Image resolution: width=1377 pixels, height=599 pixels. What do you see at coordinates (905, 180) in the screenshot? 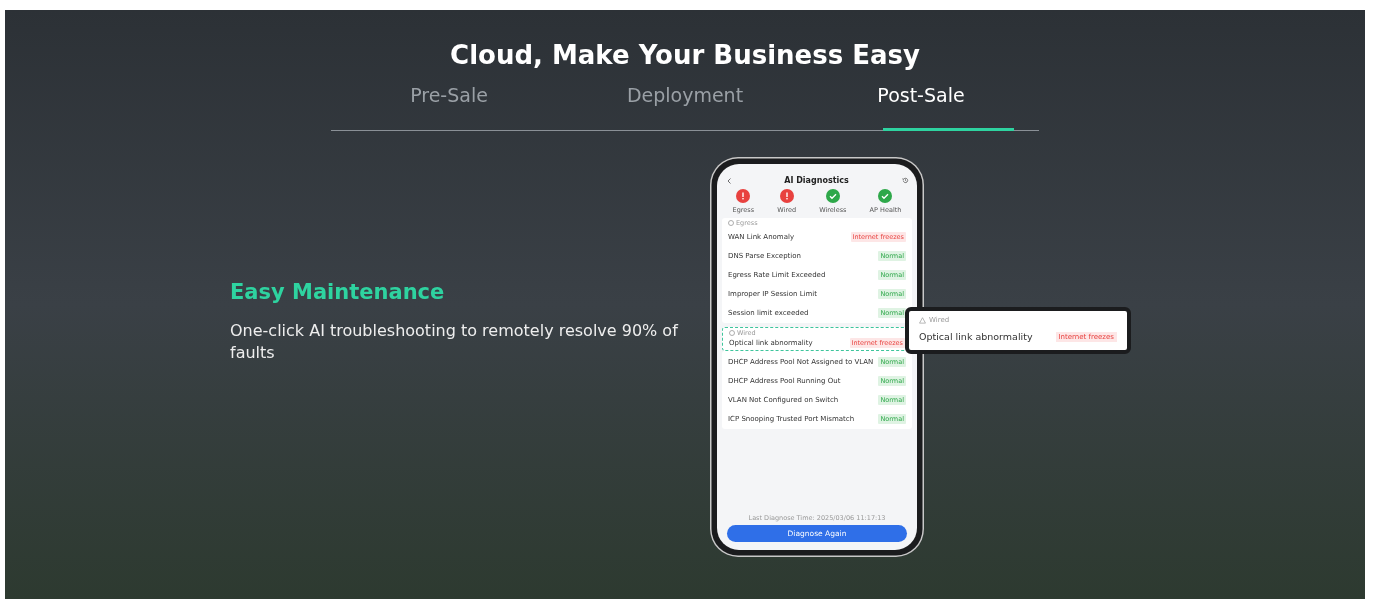
I see `history-icon` at bounding box center [905, 180].